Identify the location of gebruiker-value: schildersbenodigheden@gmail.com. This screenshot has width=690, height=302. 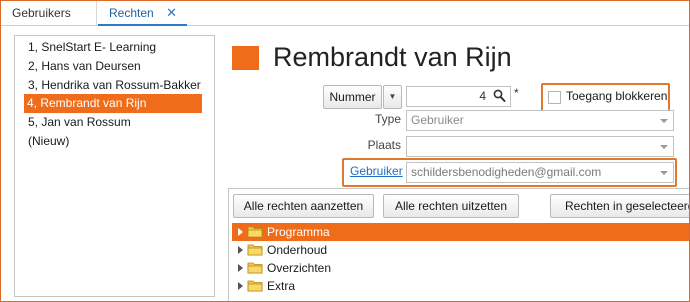
(506, 172).